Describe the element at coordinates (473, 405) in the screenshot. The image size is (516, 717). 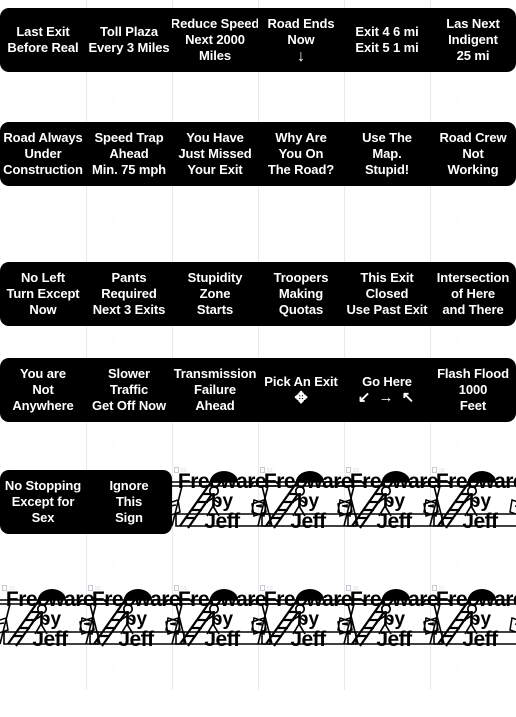
I see `sign-text-line: Feet` at that location.